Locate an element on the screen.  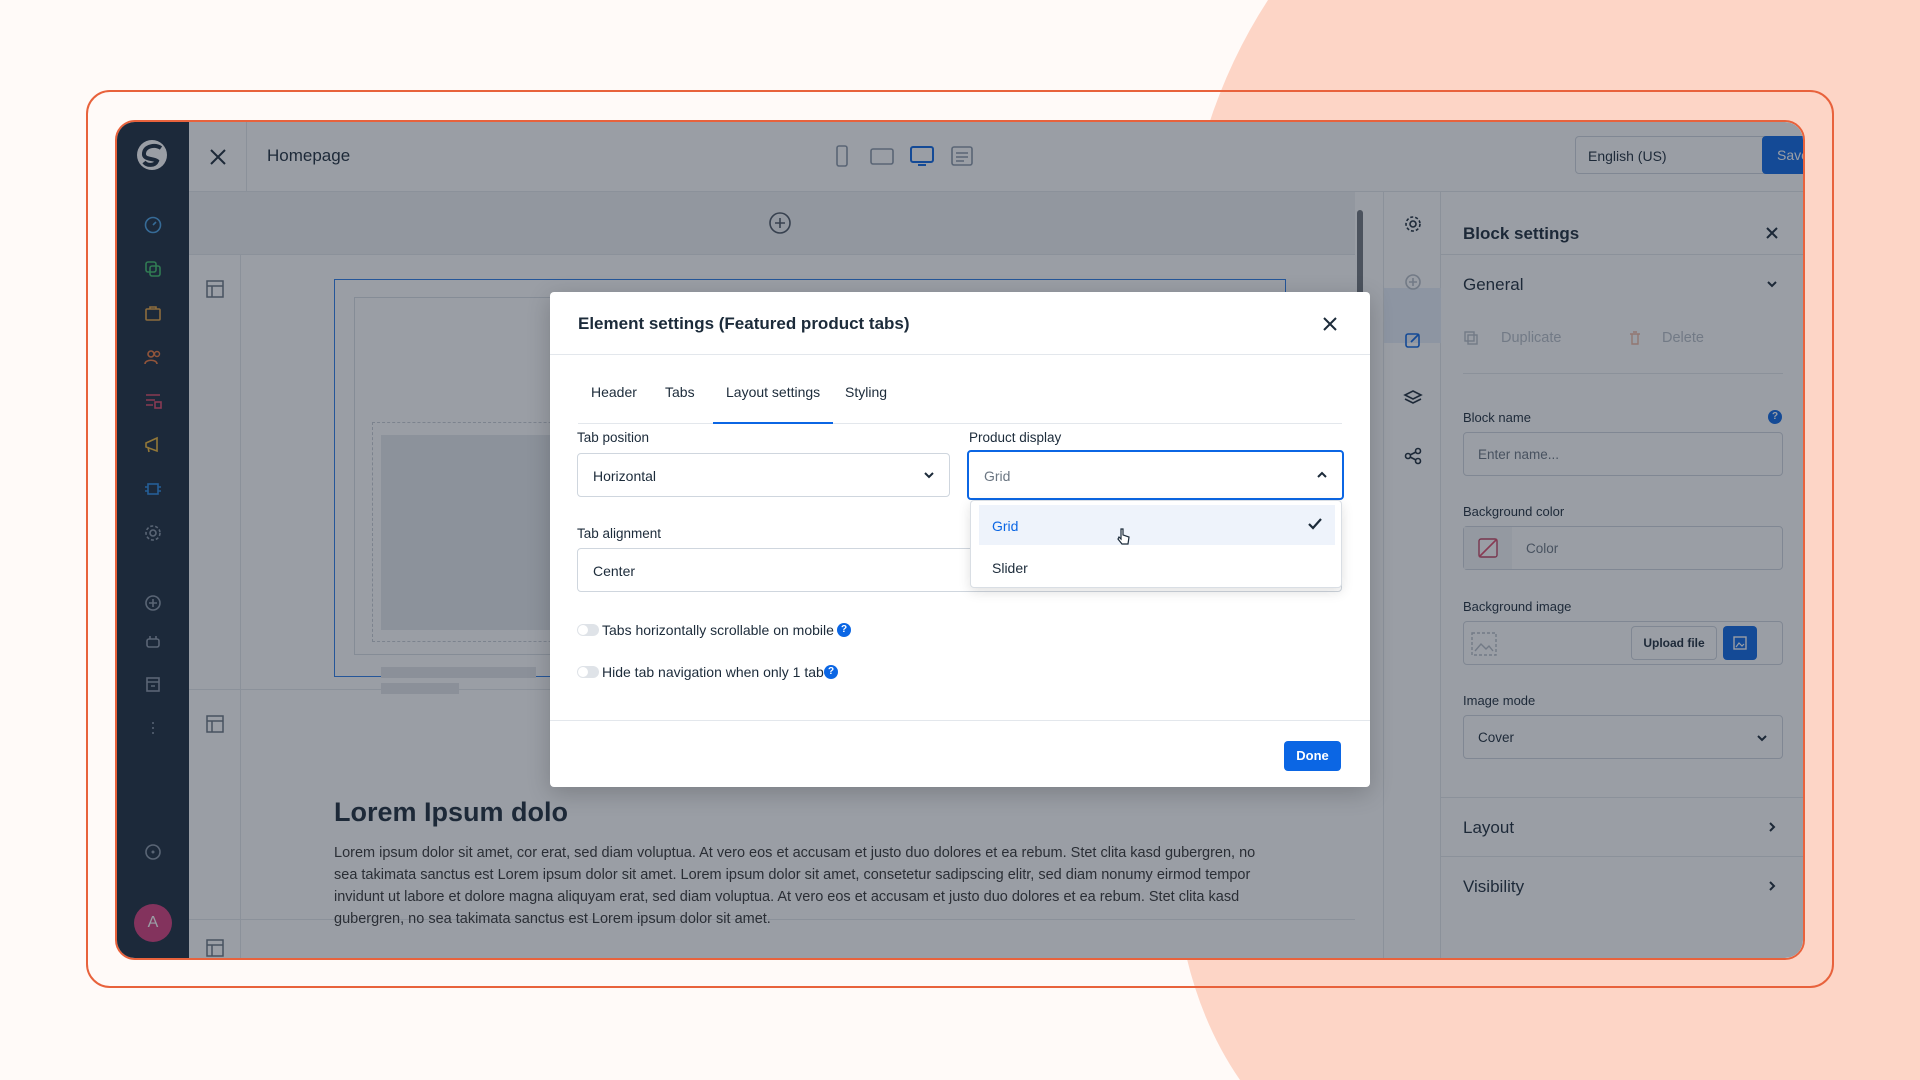
tab-layout-settings: Layout settings is located at coordinates (773, 404).